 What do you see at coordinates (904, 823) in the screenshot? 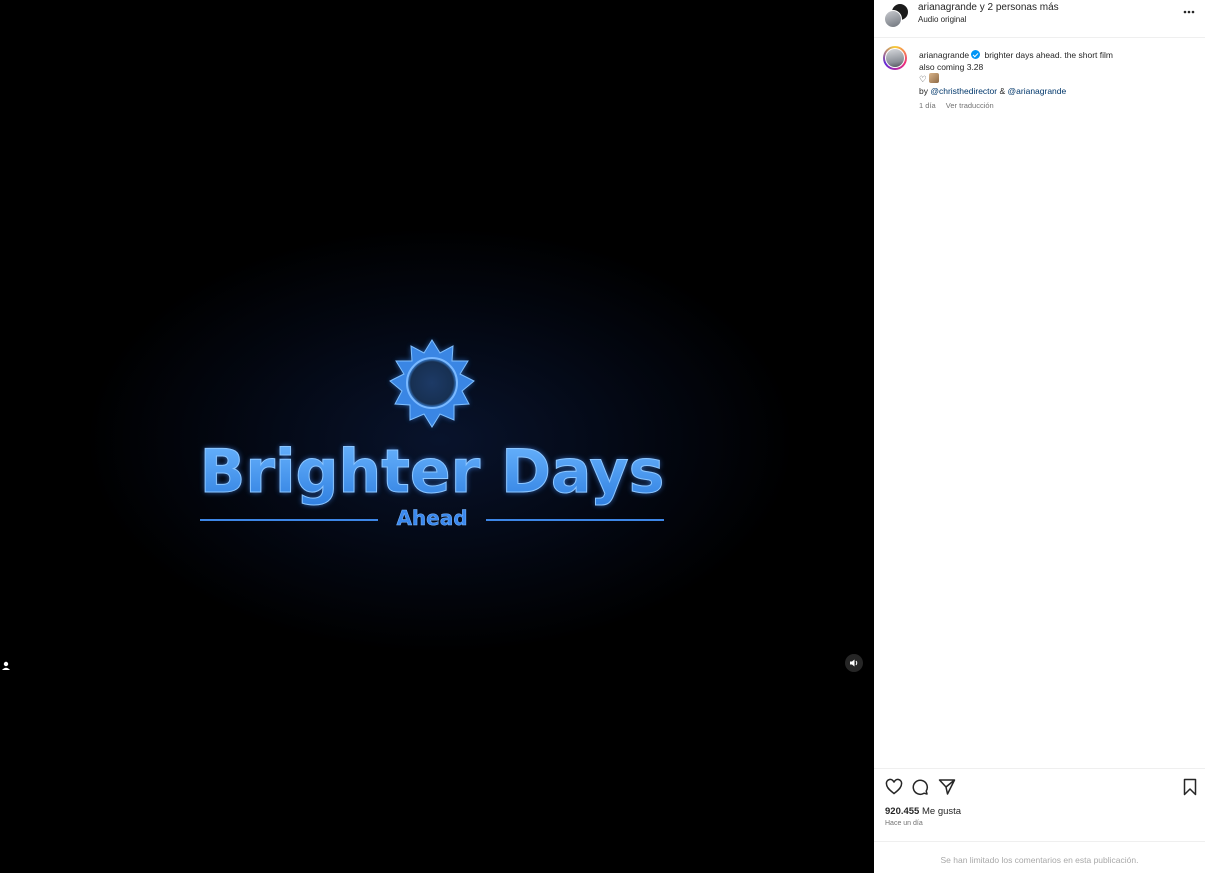
I see `post-time: Hace un día` at bounding box center [904, 823].